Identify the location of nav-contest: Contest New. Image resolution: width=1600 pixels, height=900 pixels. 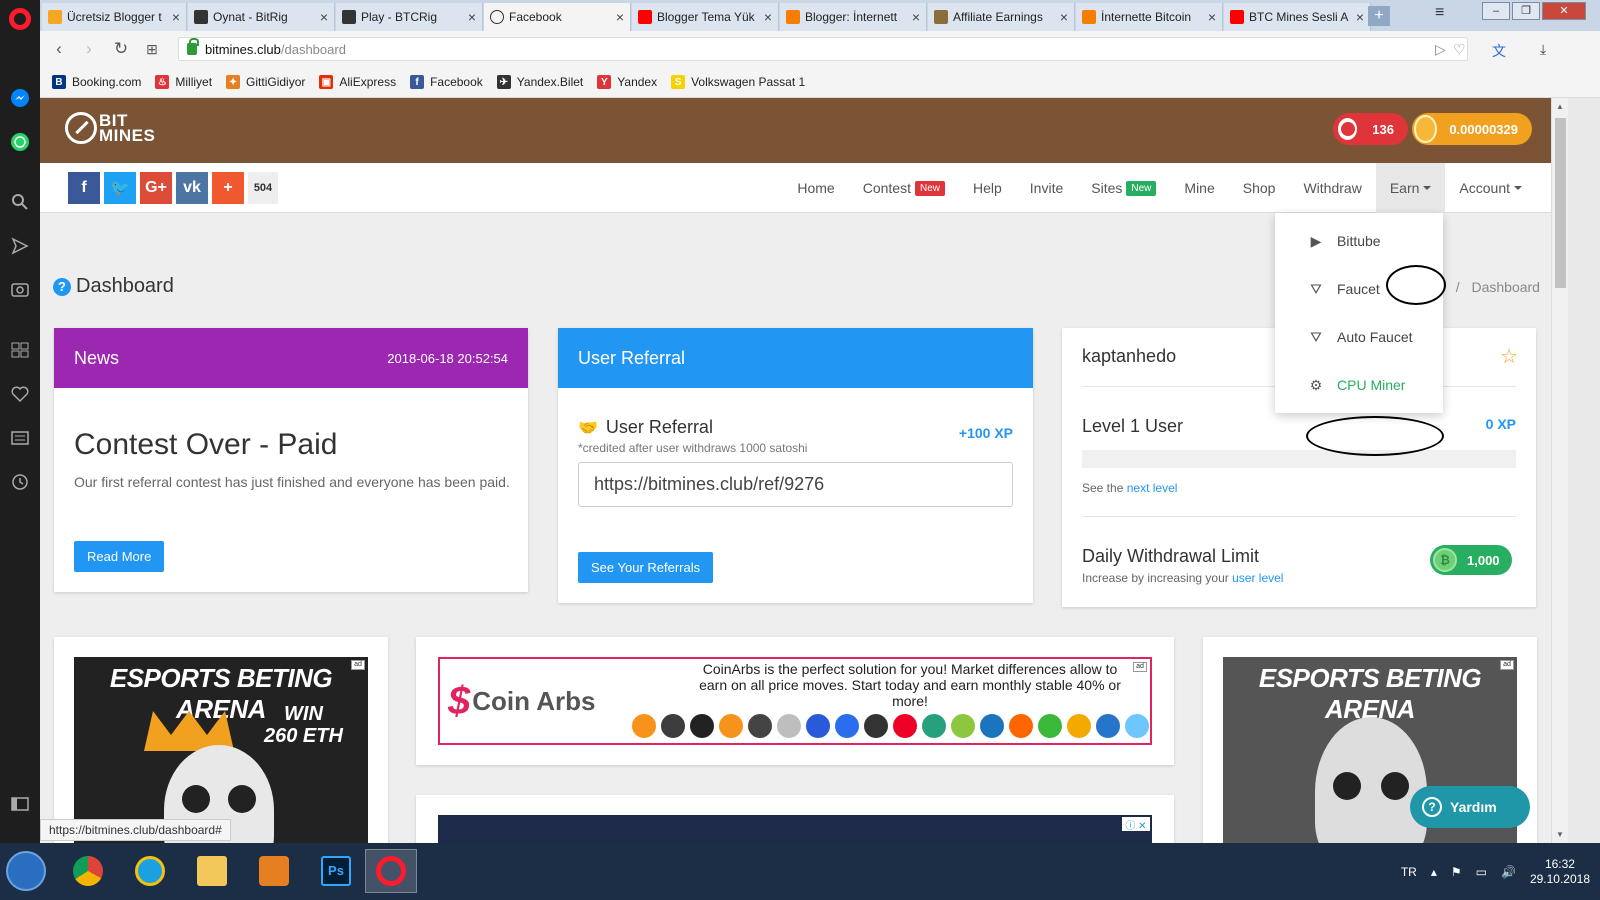
(904, 188).